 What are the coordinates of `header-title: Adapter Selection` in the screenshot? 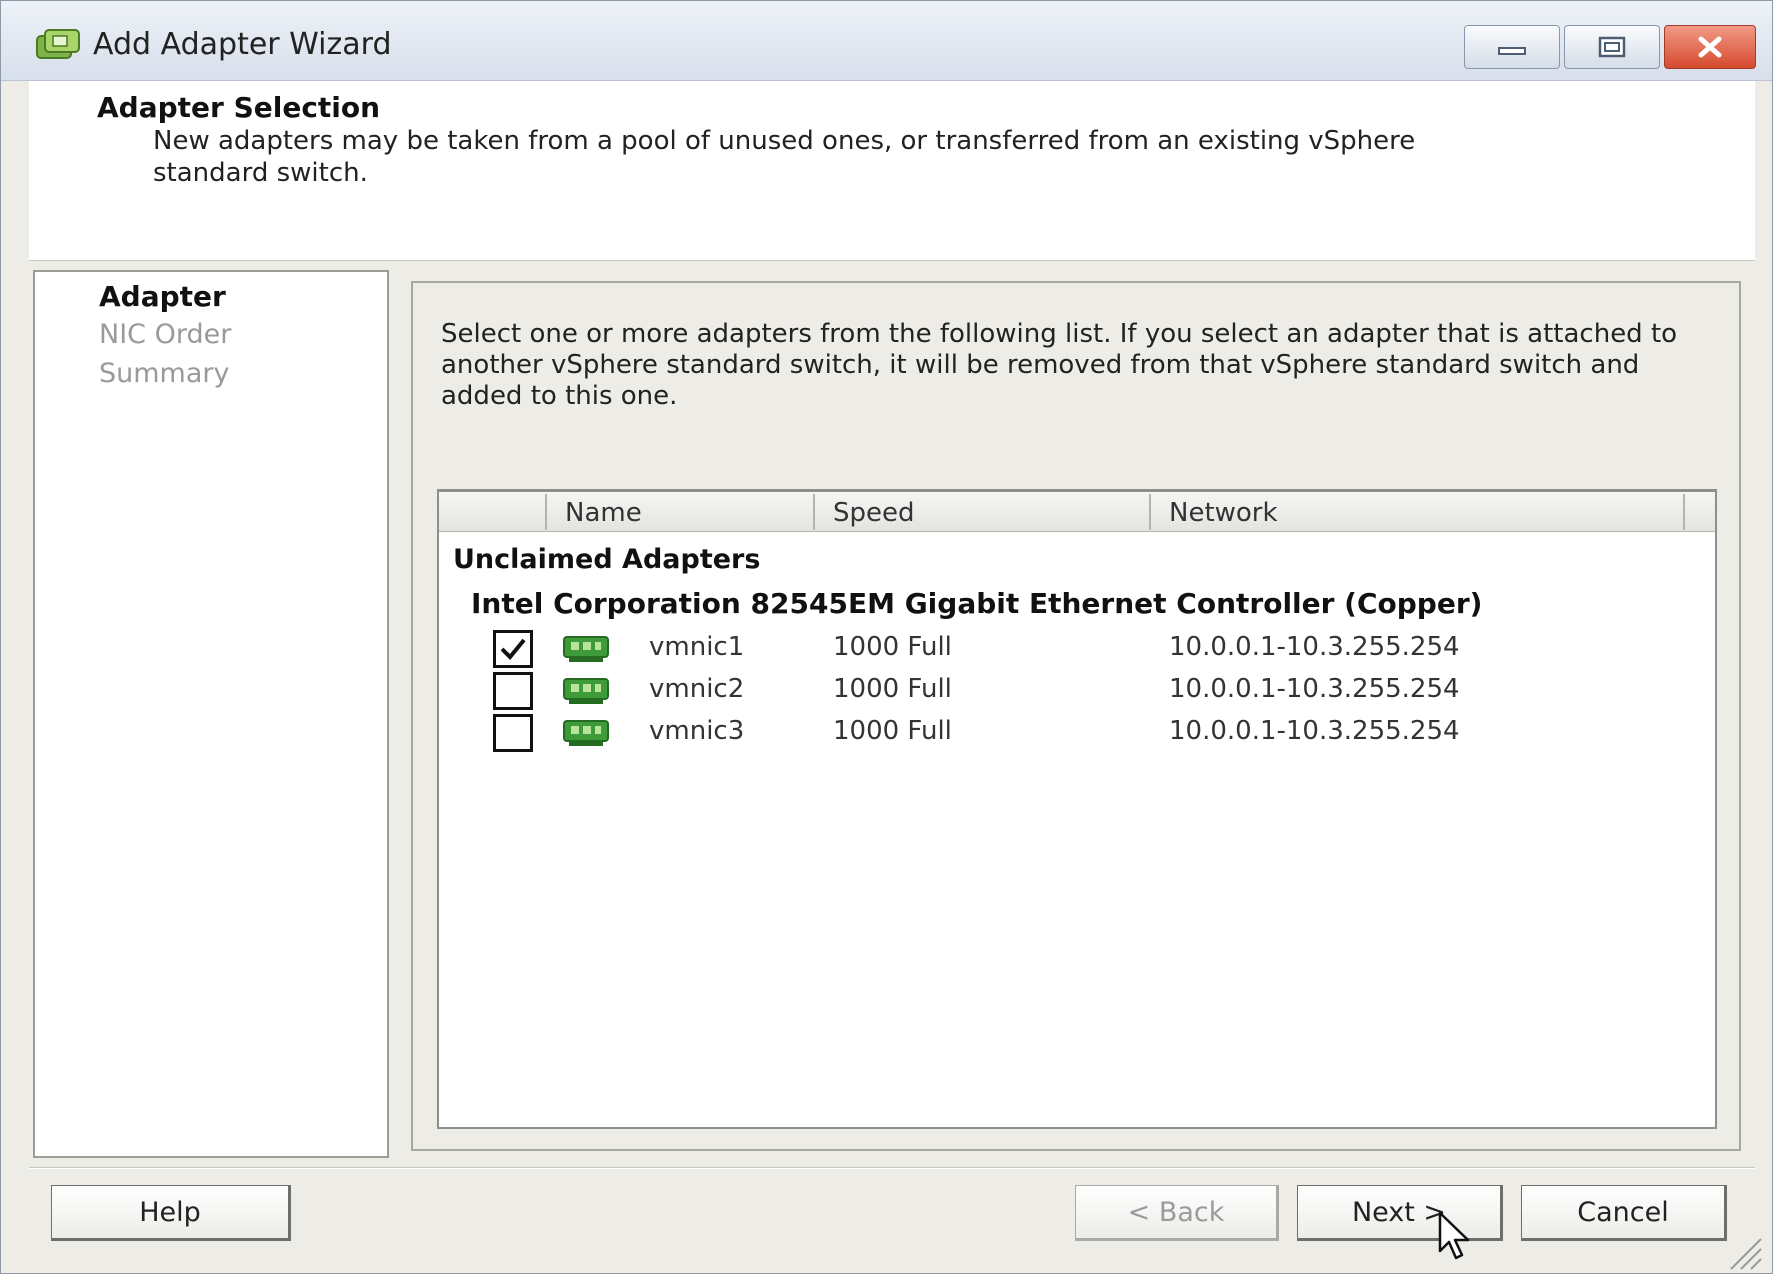 It's located at (239, 107).